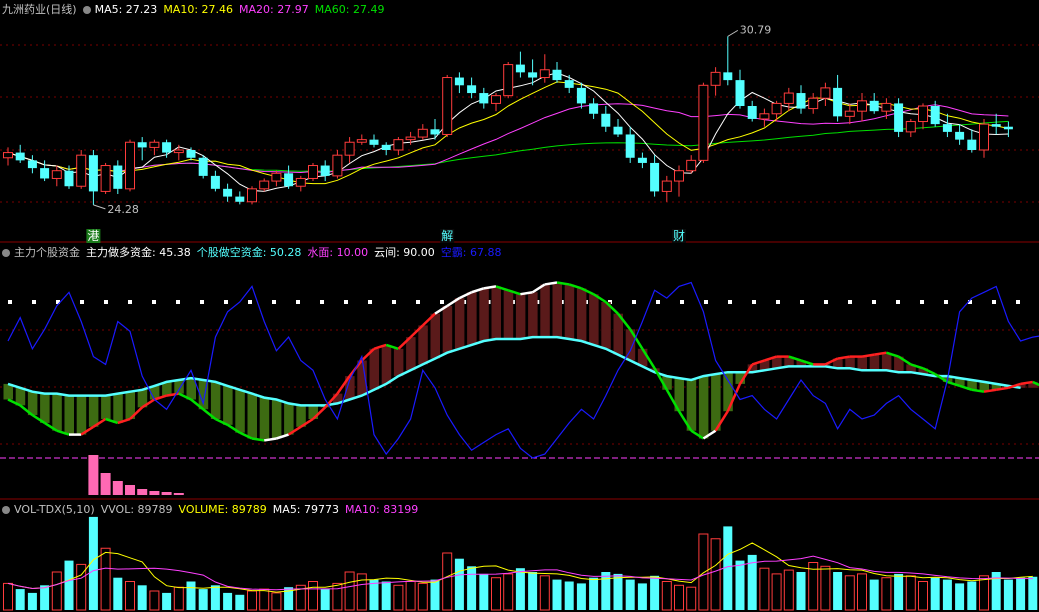  Describe the element at coordinates (93, 236) in the screenshot. I see `event-marker-text: 港` at that location.